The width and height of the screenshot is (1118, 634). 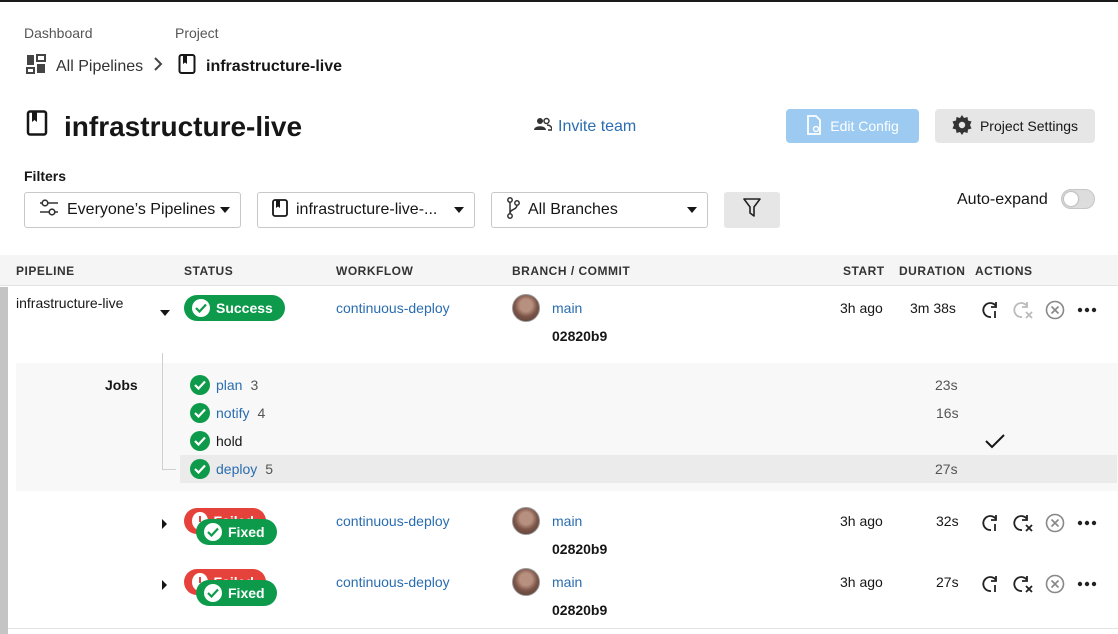 What do you see at coordinates (162, 411) in the screenshot?
I see `jobs-tree-line` at bounding box center [162, 411].